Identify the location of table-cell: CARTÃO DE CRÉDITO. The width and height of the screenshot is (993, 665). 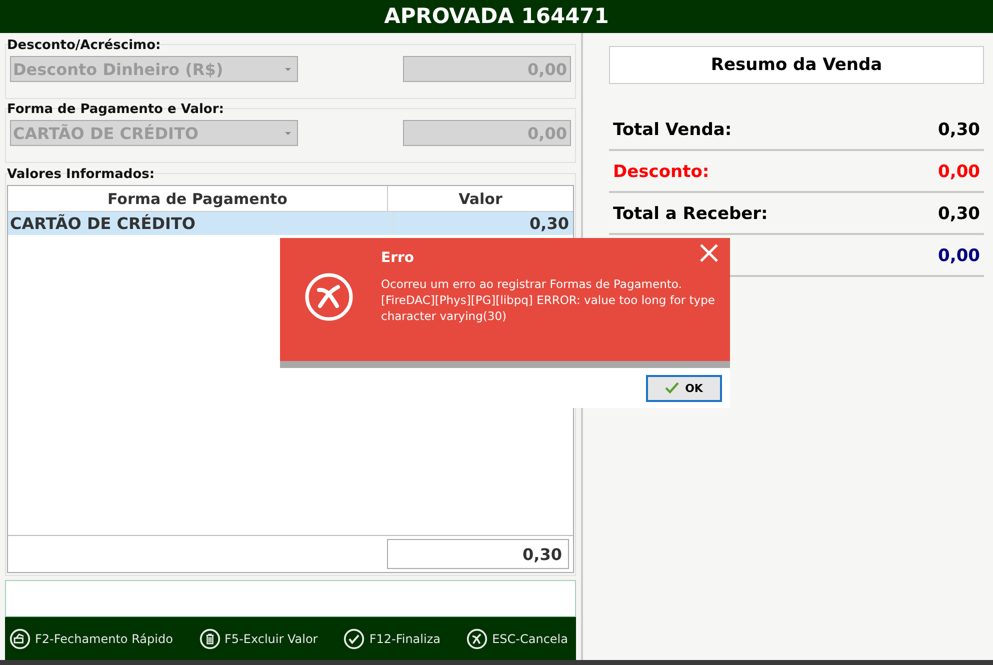
(201, 223).